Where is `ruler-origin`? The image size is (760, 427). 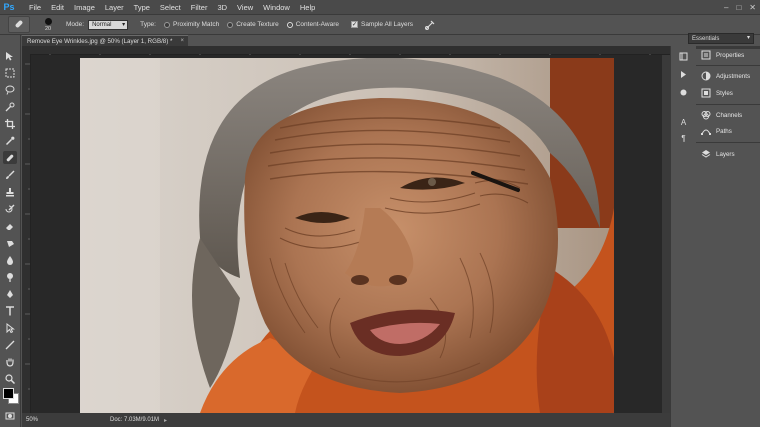
ruler-origin is located at coordinates (26, 50).